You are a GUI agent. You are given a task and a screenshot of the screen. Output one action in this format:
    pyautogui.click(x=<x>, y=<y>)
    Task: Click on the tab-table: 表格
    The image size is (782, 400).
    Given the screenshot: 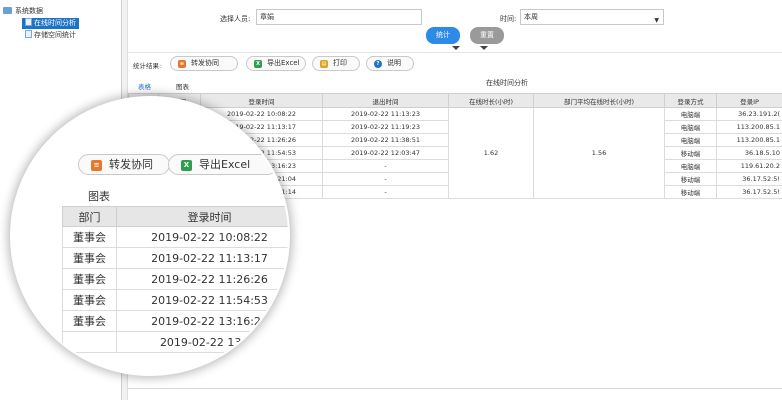 What is the action you would take?
    pyautogui.click(x=144, y=86)
    